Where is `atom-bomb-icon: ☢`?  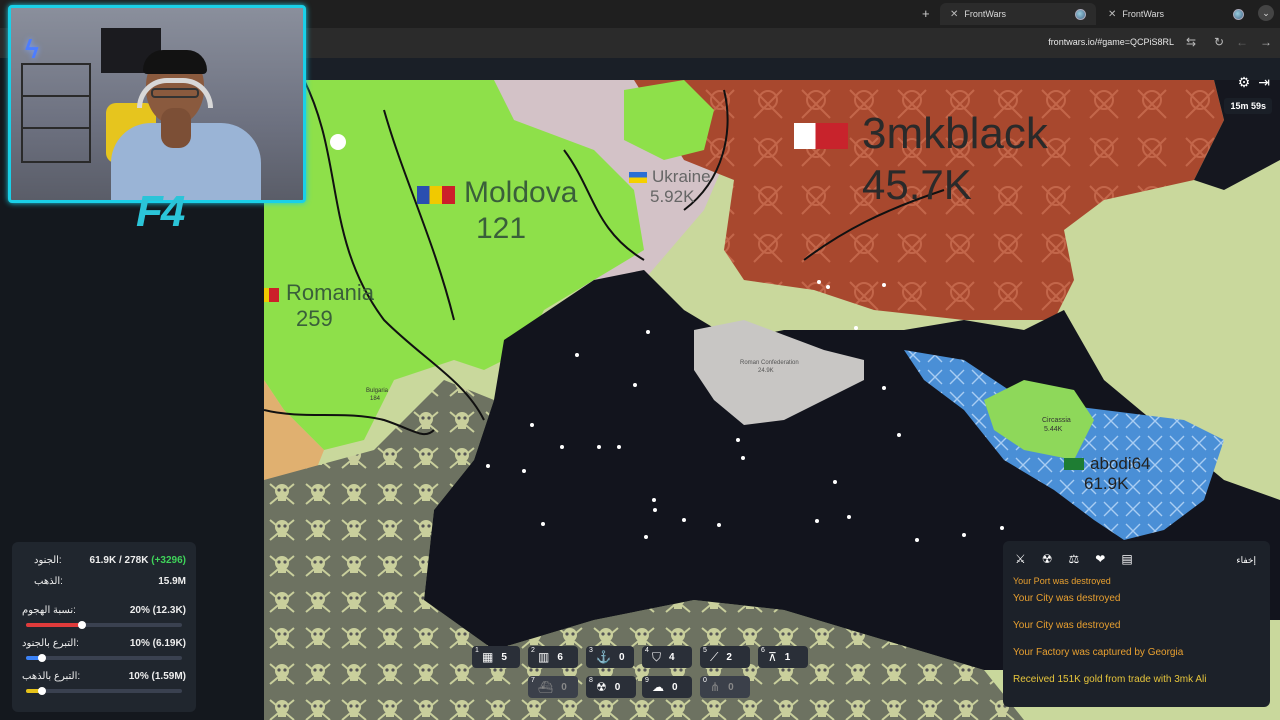
atom-bomb-icon: ☢ is located at coordinates (601, 687).